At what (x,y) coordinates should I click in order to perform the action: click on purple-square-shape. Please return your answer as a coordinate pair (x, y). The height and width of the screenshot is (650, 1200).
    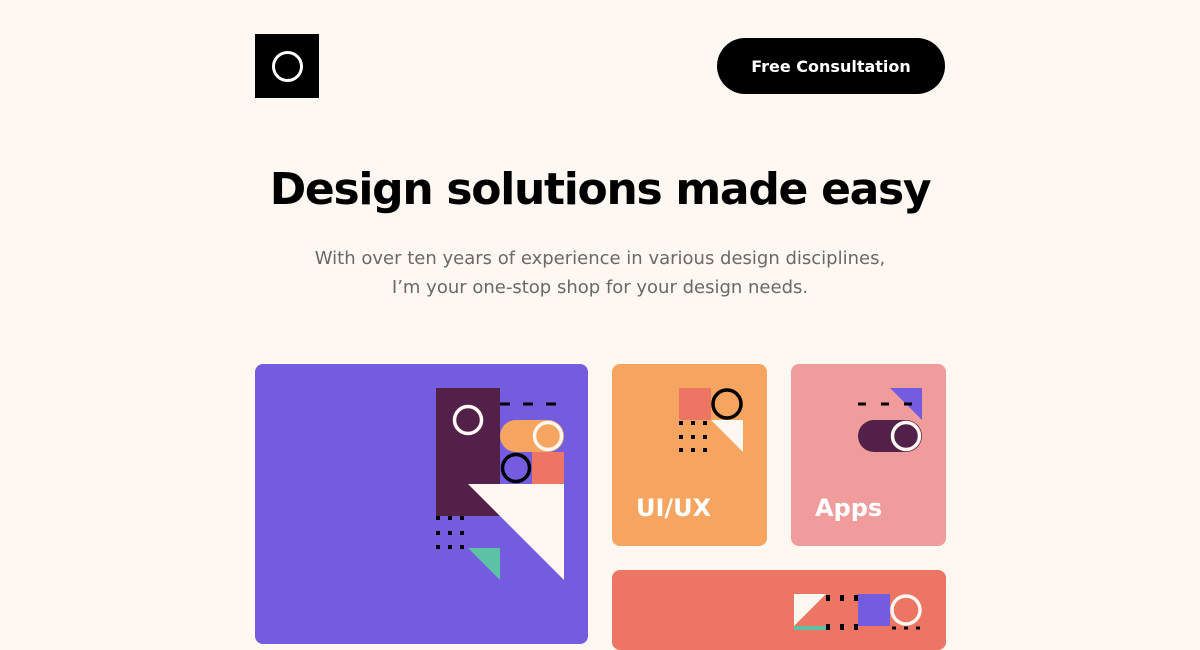
    Looking at the image, I should click on (874, 610).